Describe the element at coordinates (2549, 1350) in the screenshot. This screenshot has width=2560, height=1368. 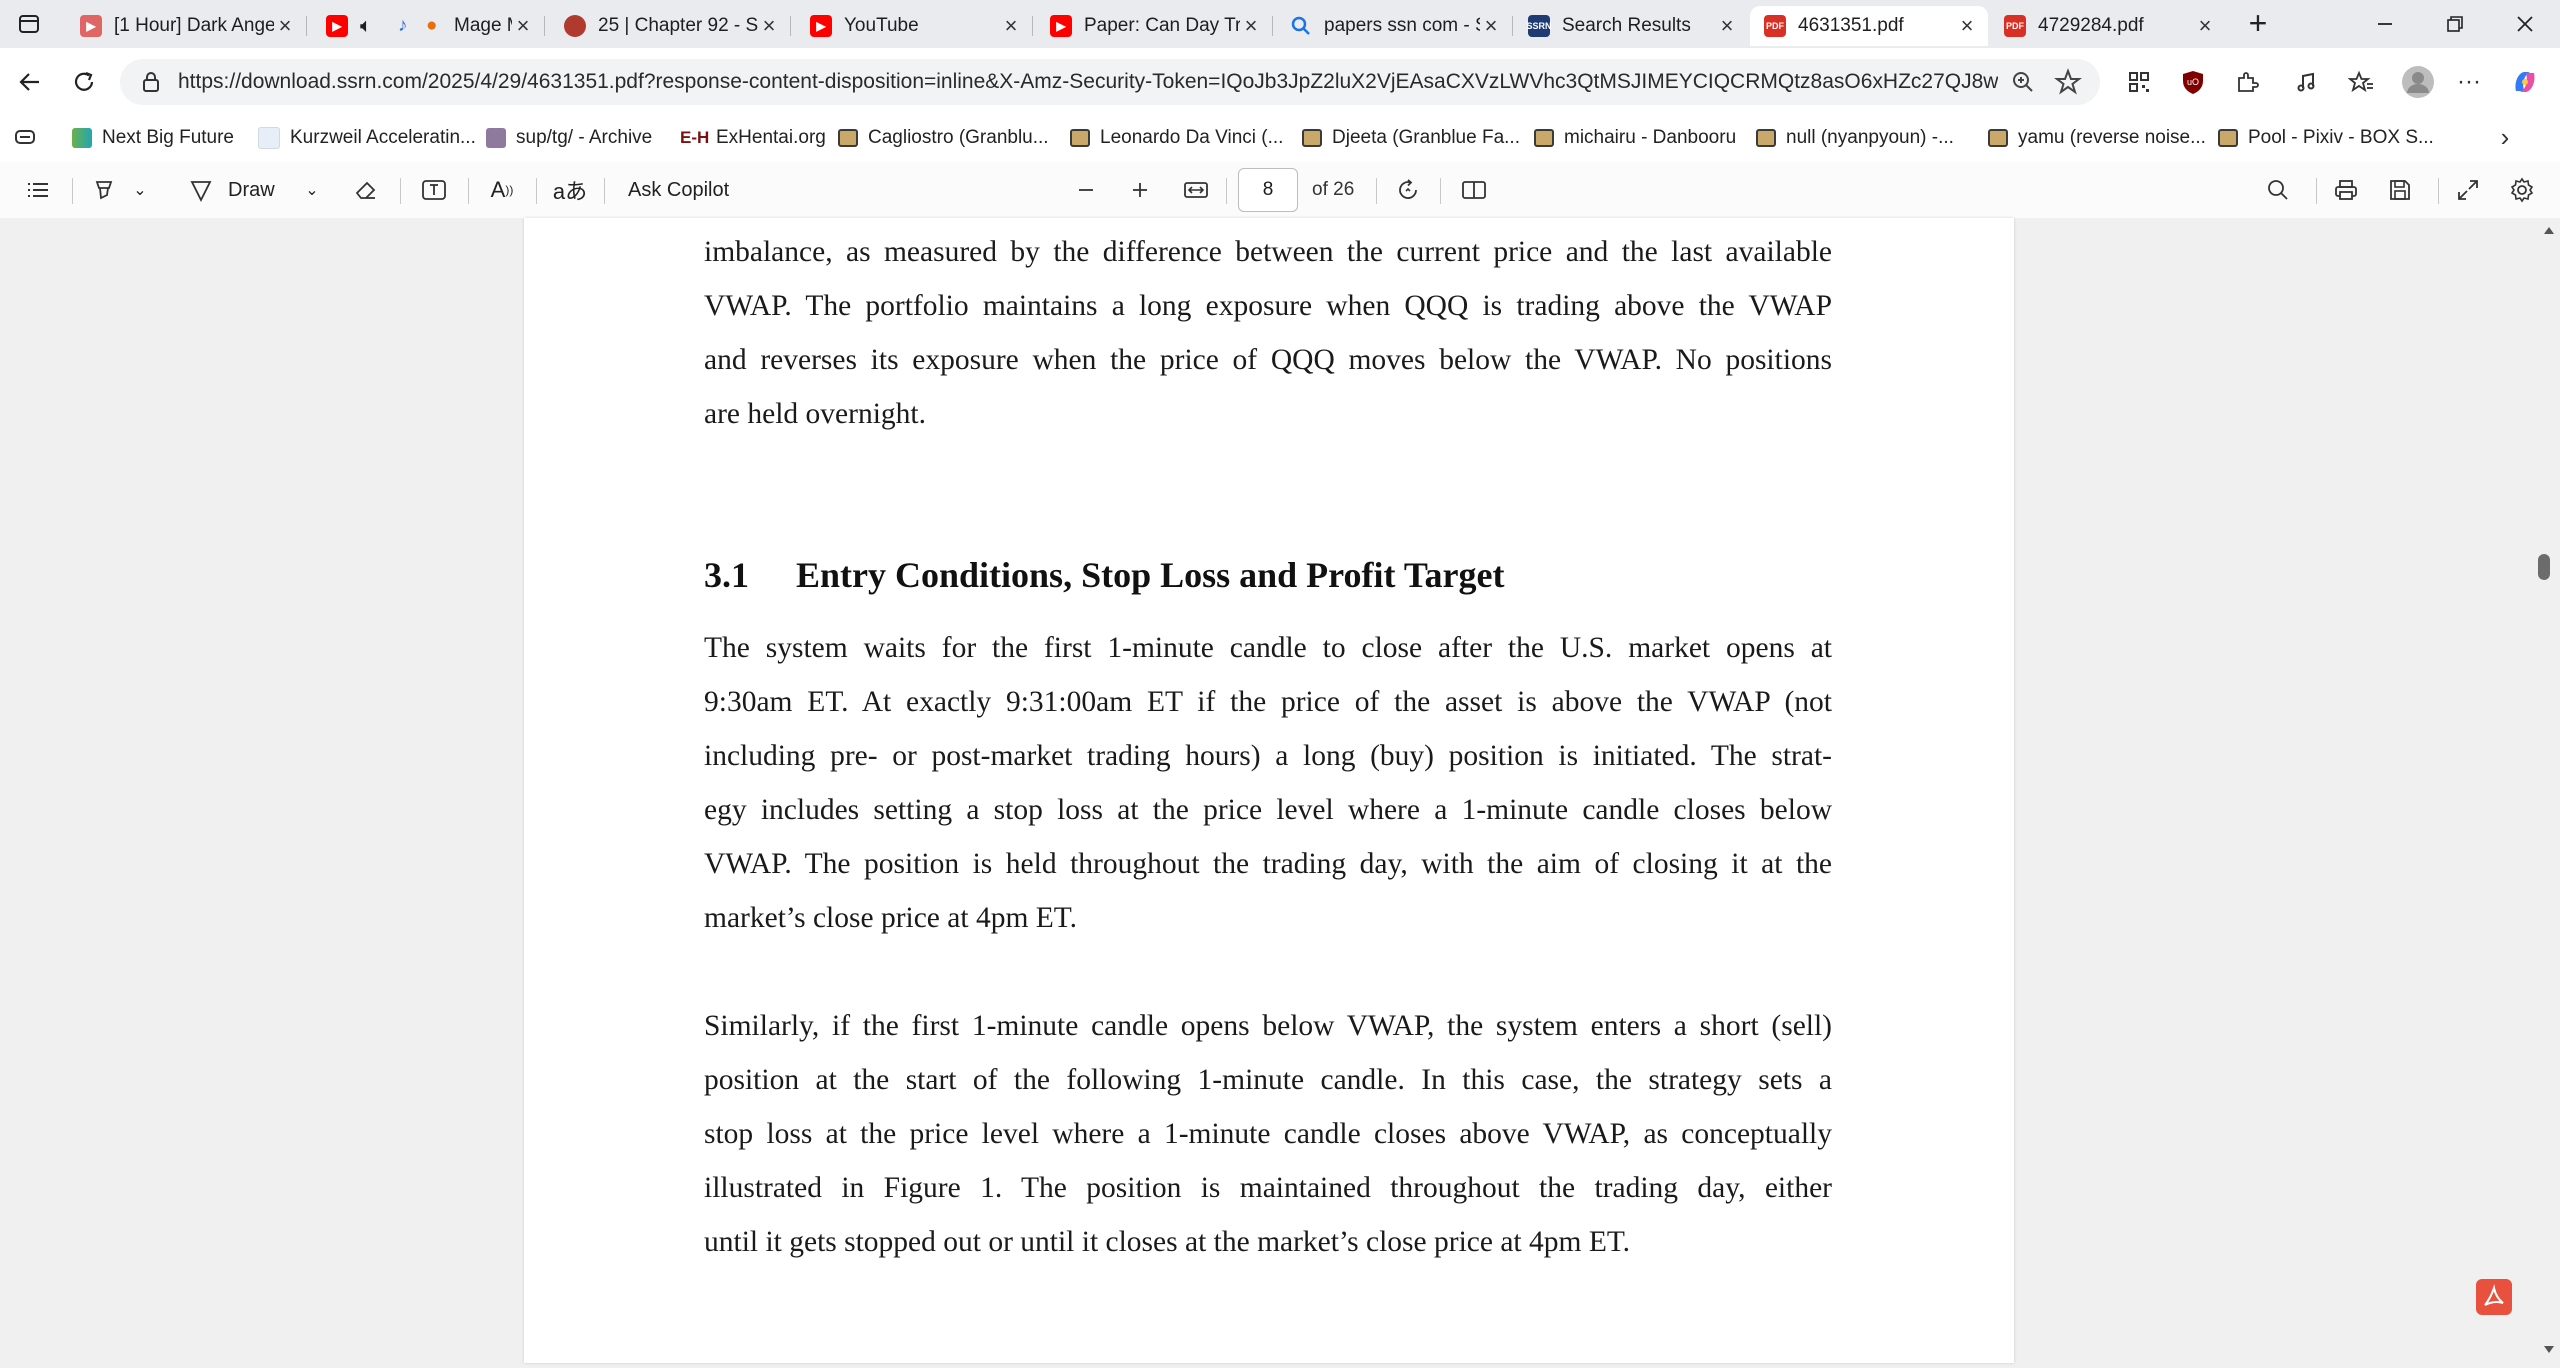
I see `scroll-down-icon` at that location.